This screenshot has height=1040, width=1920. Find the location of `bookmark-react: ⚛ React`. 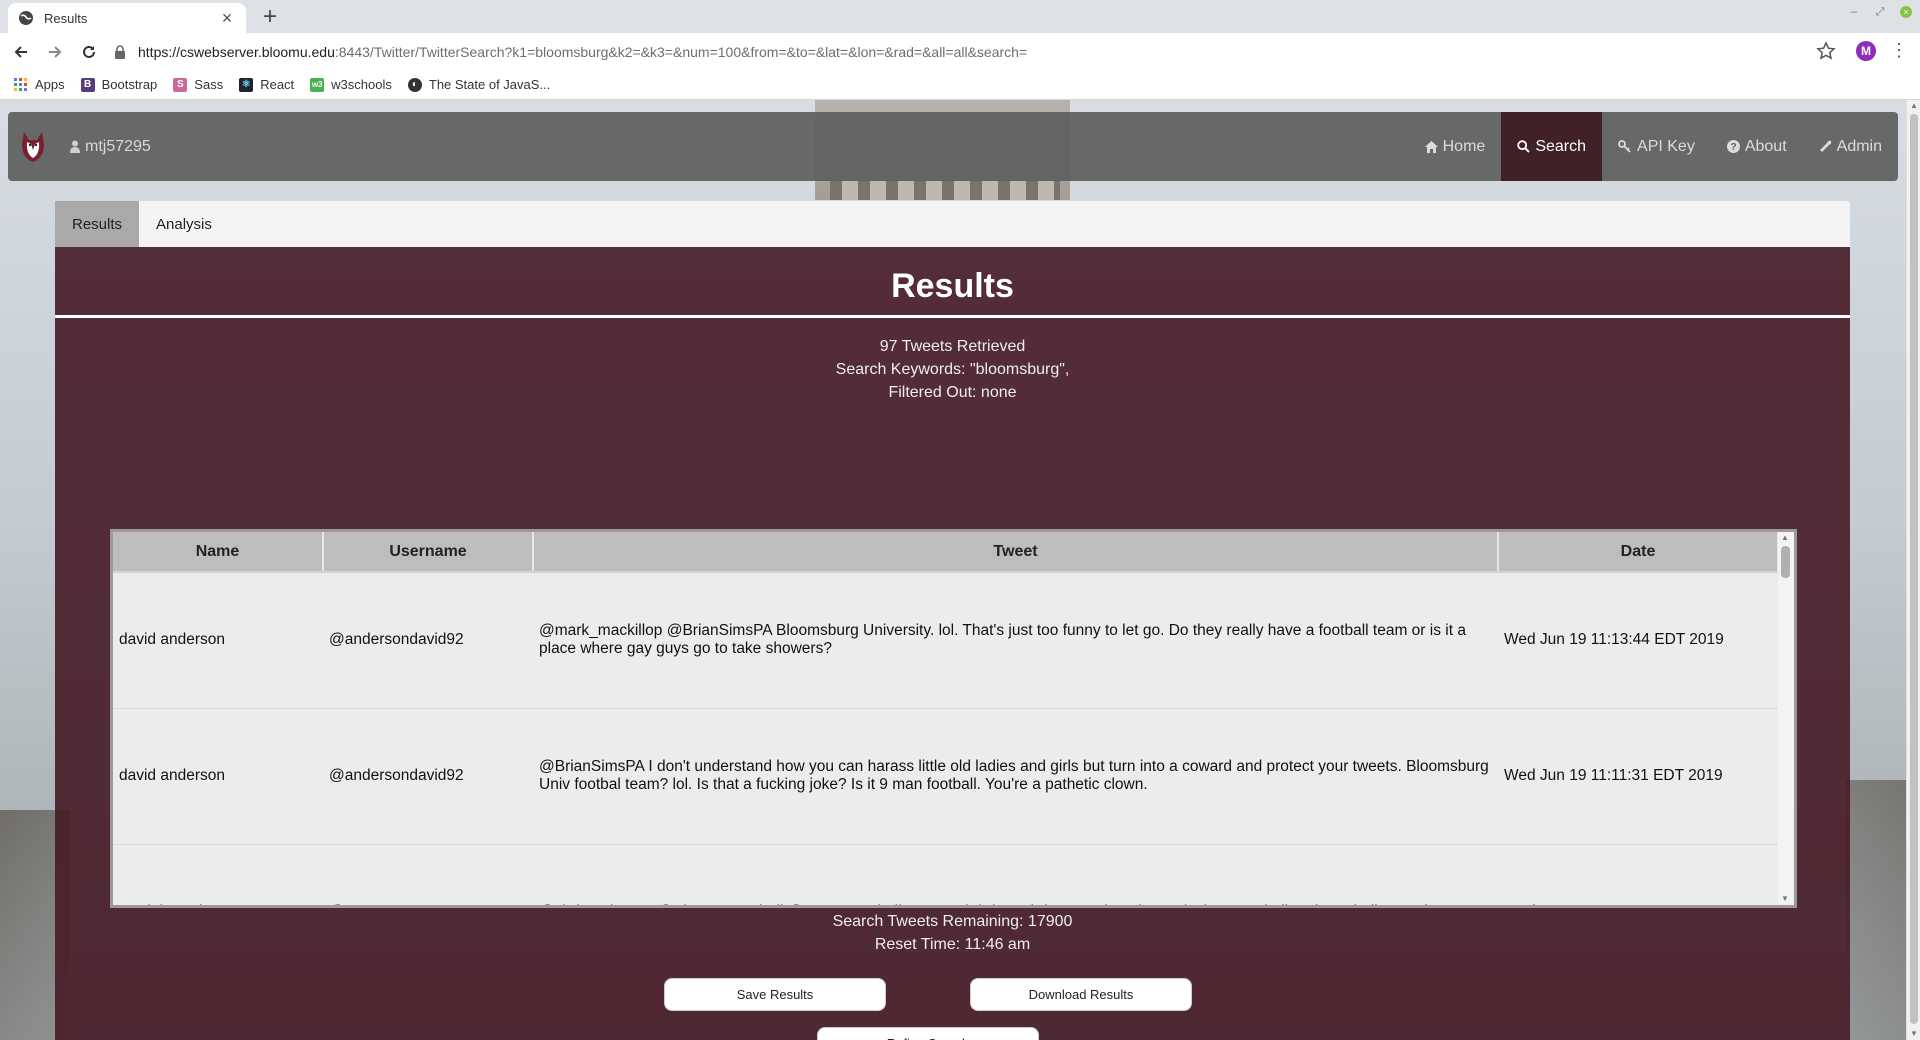

bookmark-react: ⚛ React is located at coordinates (266, 84).